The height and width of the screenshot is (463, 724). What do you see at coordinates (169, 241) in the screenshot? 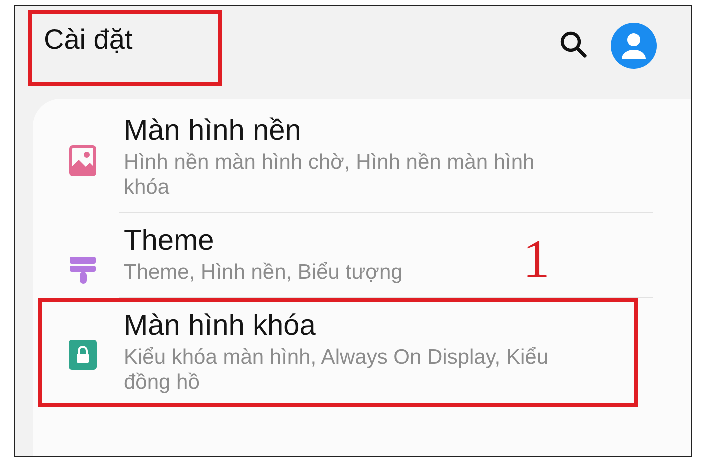
I see `item-title: Theme` at bounding box center [169, 241].